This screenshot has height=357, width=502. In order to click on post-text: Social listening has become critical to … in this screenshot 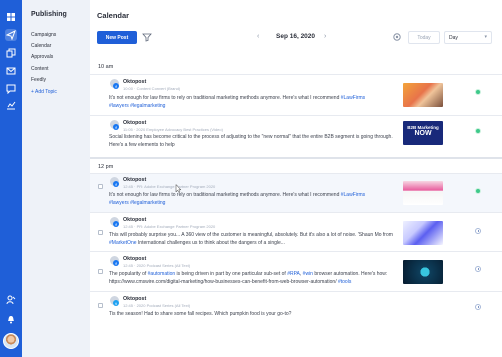, I will do `click(251, 141)`.